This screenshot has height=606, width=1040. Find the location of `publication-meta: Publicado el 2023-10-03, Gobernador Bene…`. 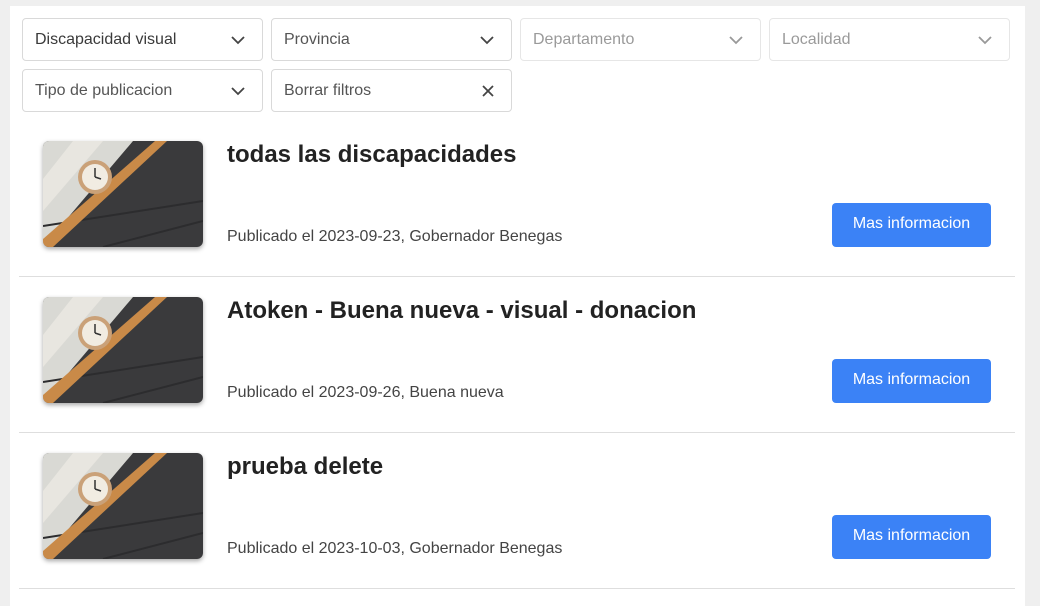

publication-meta: Publicado el 2023-10-03, Gobernador Bene… is located at coordinates (395, 548).